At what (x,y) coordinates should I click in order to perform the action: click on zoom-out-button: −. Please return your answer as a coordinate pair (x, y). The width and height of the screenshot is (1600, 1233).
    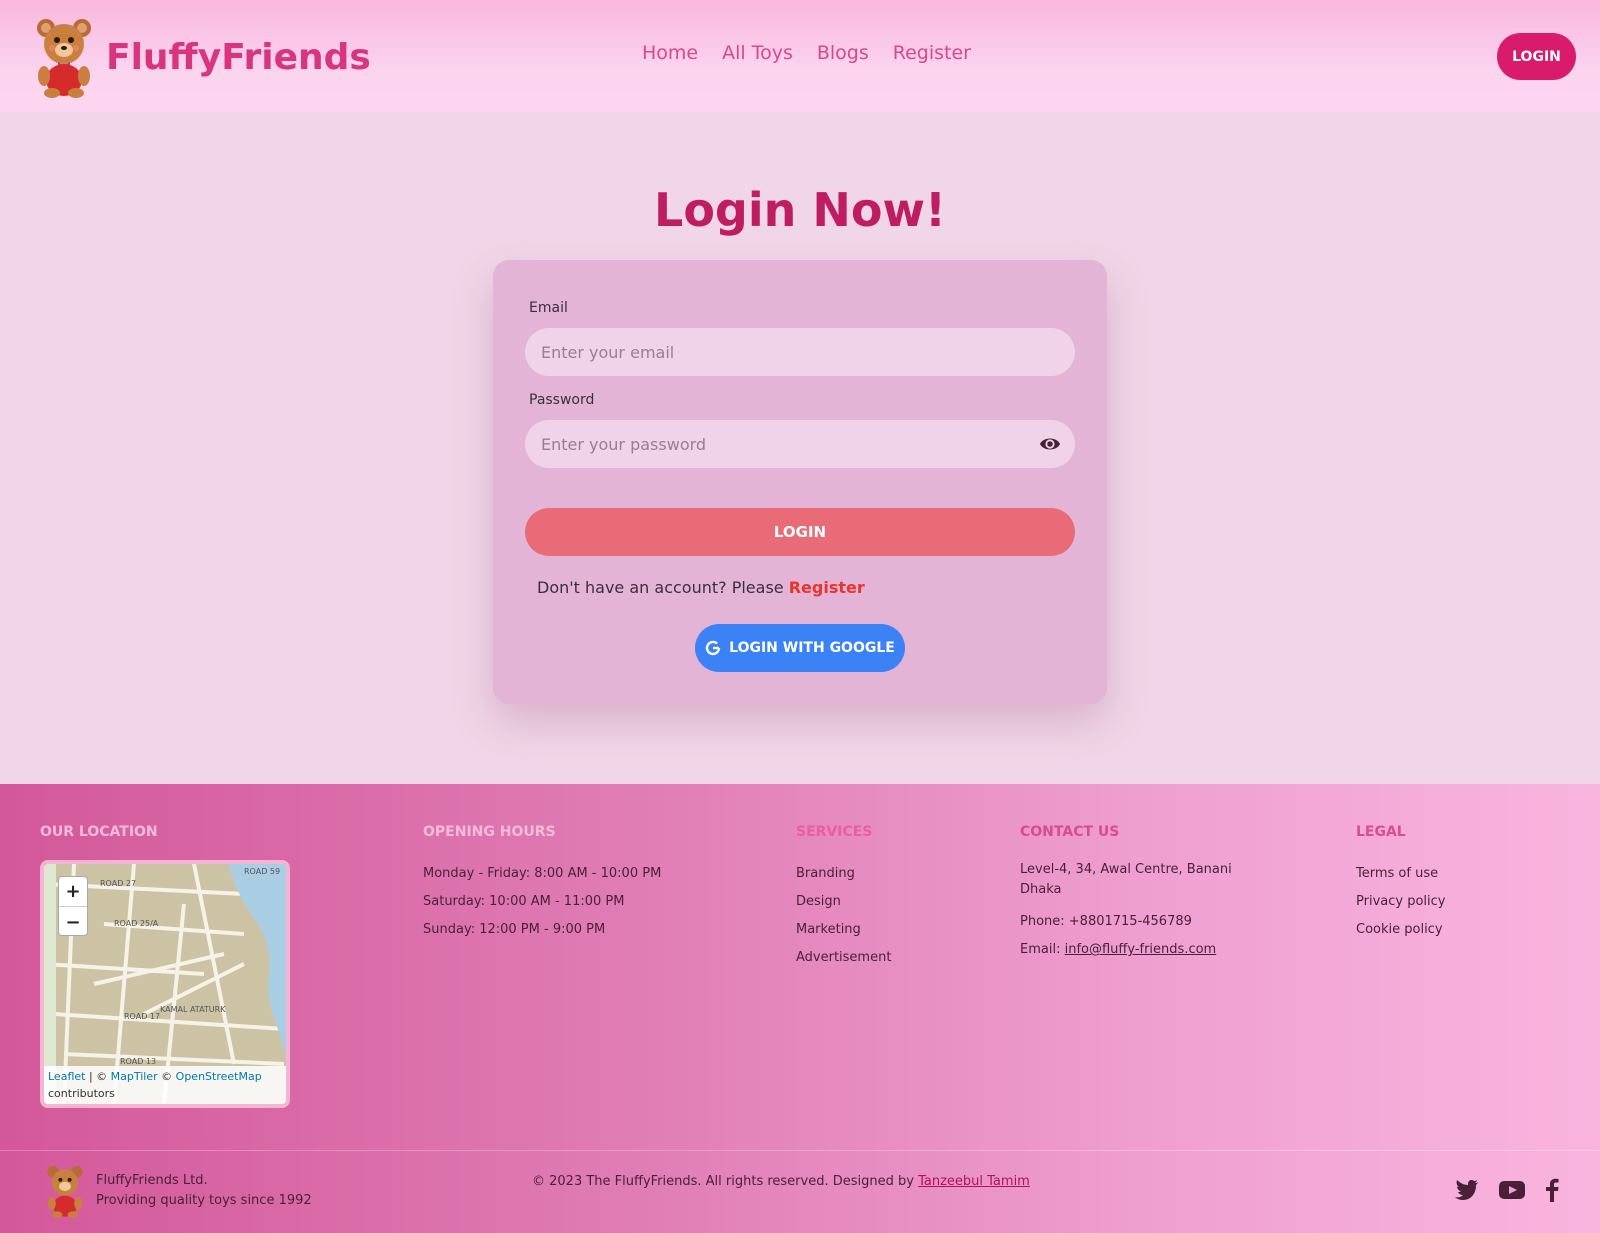
    Looking at the image, I should click on (73, 922).